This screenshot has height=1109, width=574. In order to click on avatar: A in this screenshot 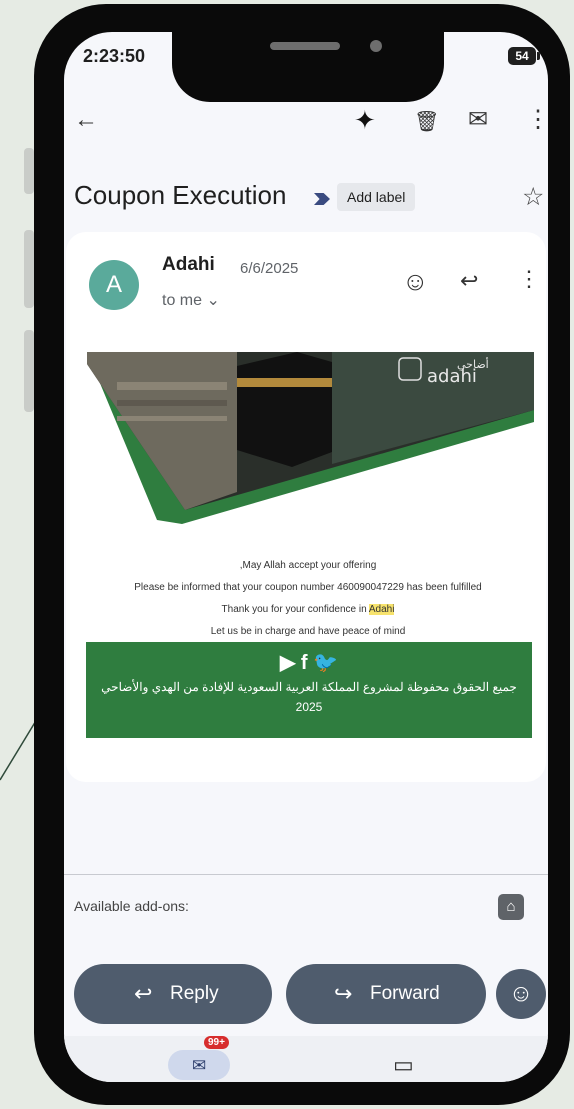, I will do `click(114, 285)`.